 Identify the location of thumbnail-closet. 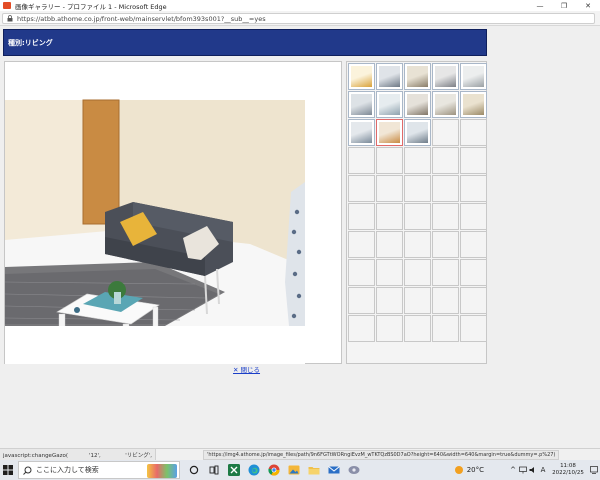
(445, 104).